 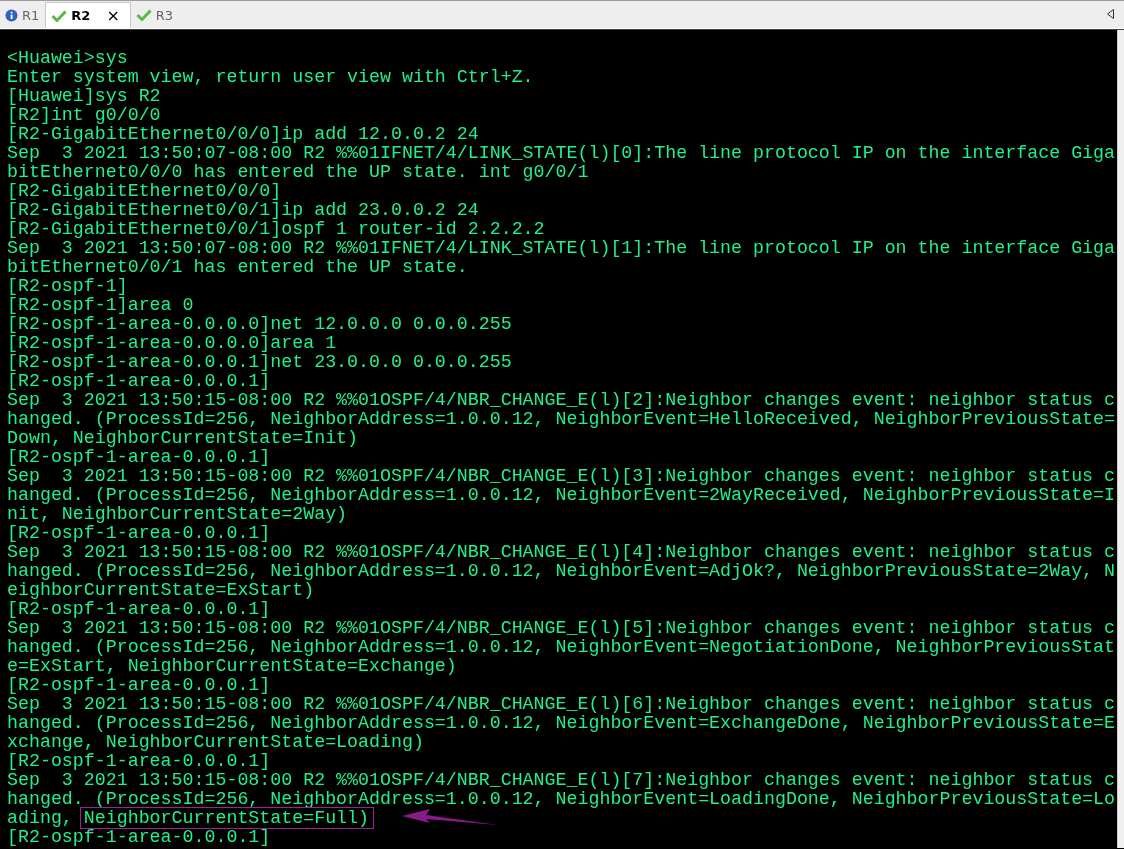 I want to click on terminal-line: Enter system view, return user view with Ctrl+Z., so click(x=271, y=77).